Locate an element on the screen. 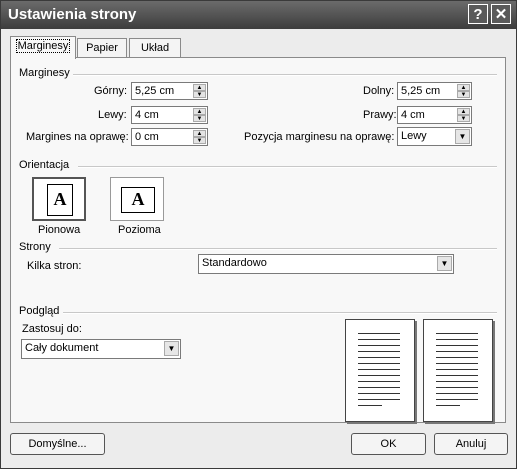 Image resolution: width=517 pixels, height=469 pixels. tab-marginesy-label: Marginesy is located at coordinates (43, 46).